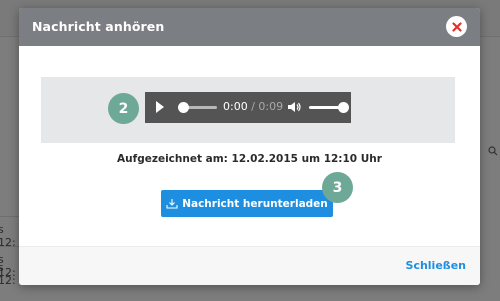 The image size is (500, 301). I want to click on modal-title: Nachricht anhören, so click(98, 26).